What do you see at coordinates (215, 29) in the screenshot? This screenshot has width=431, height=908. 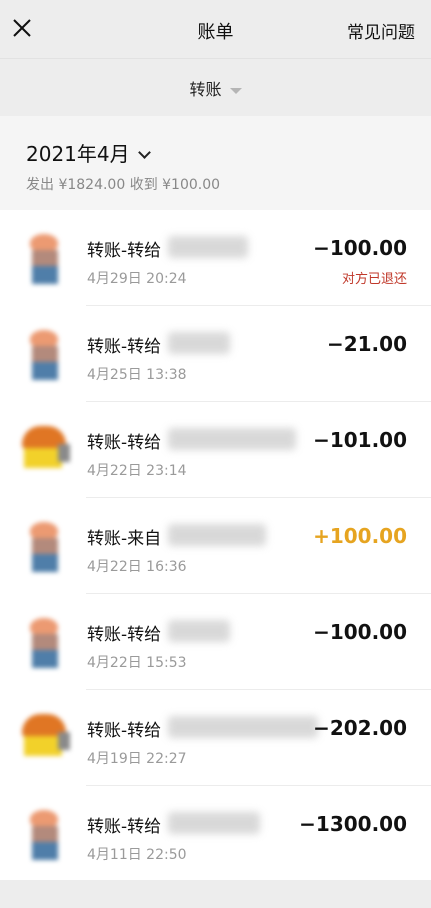 I see `top-bar: 账单 常见问题` at bounding box center [215, 29].